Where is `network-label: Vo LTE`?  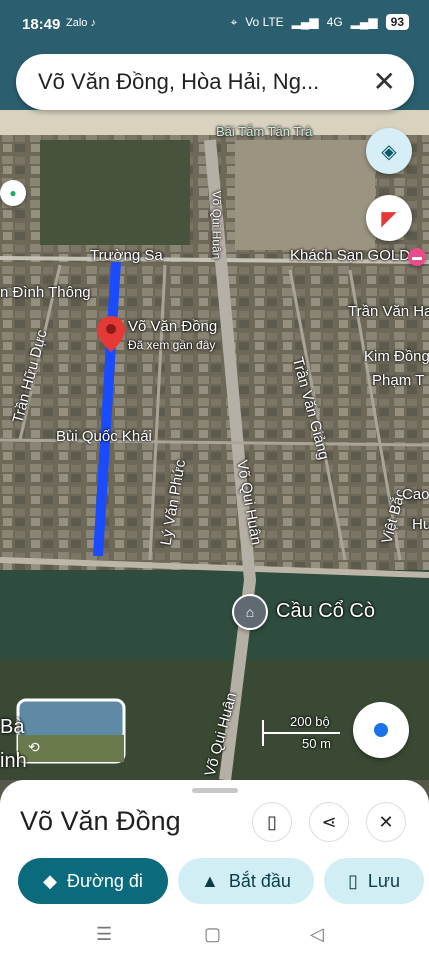 network-label: Vo LTE is located at coordinates (264, 22).